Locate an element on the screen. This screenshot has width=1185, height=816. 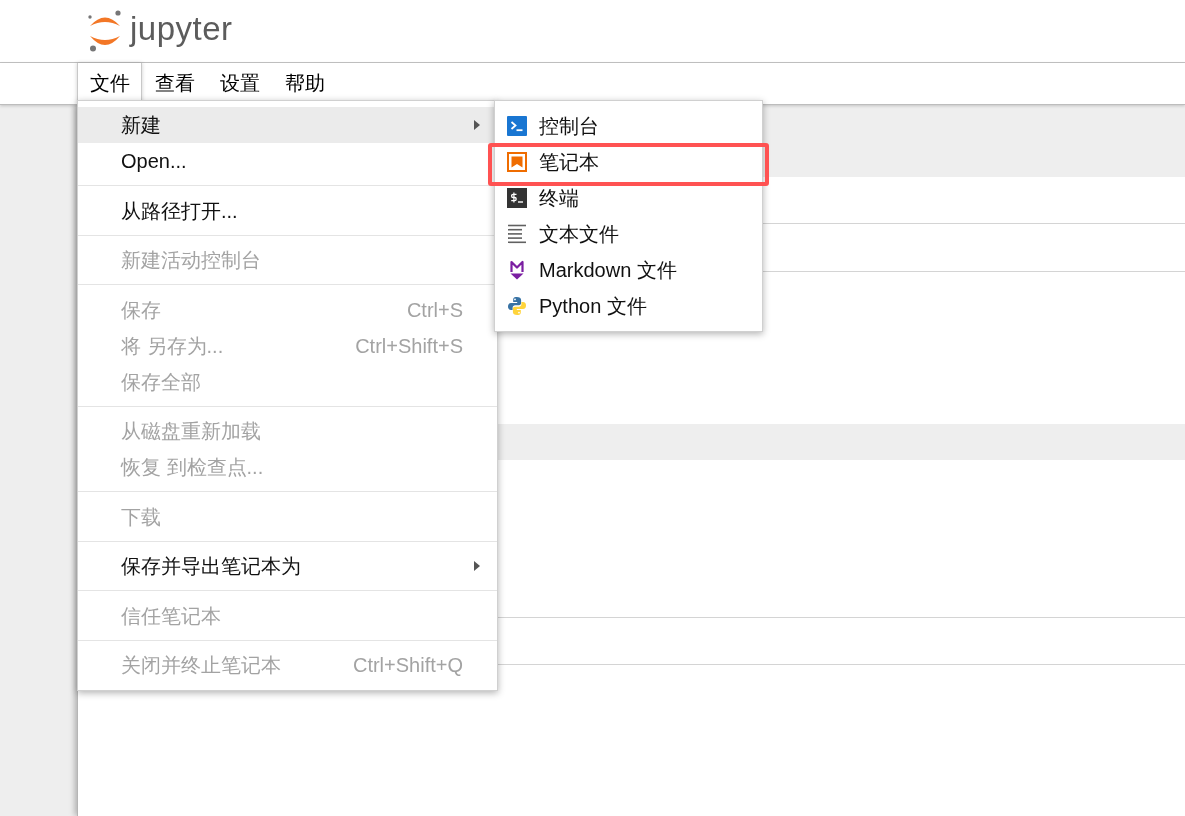
logo-text: jupyter is located at coordinates (181, 28).